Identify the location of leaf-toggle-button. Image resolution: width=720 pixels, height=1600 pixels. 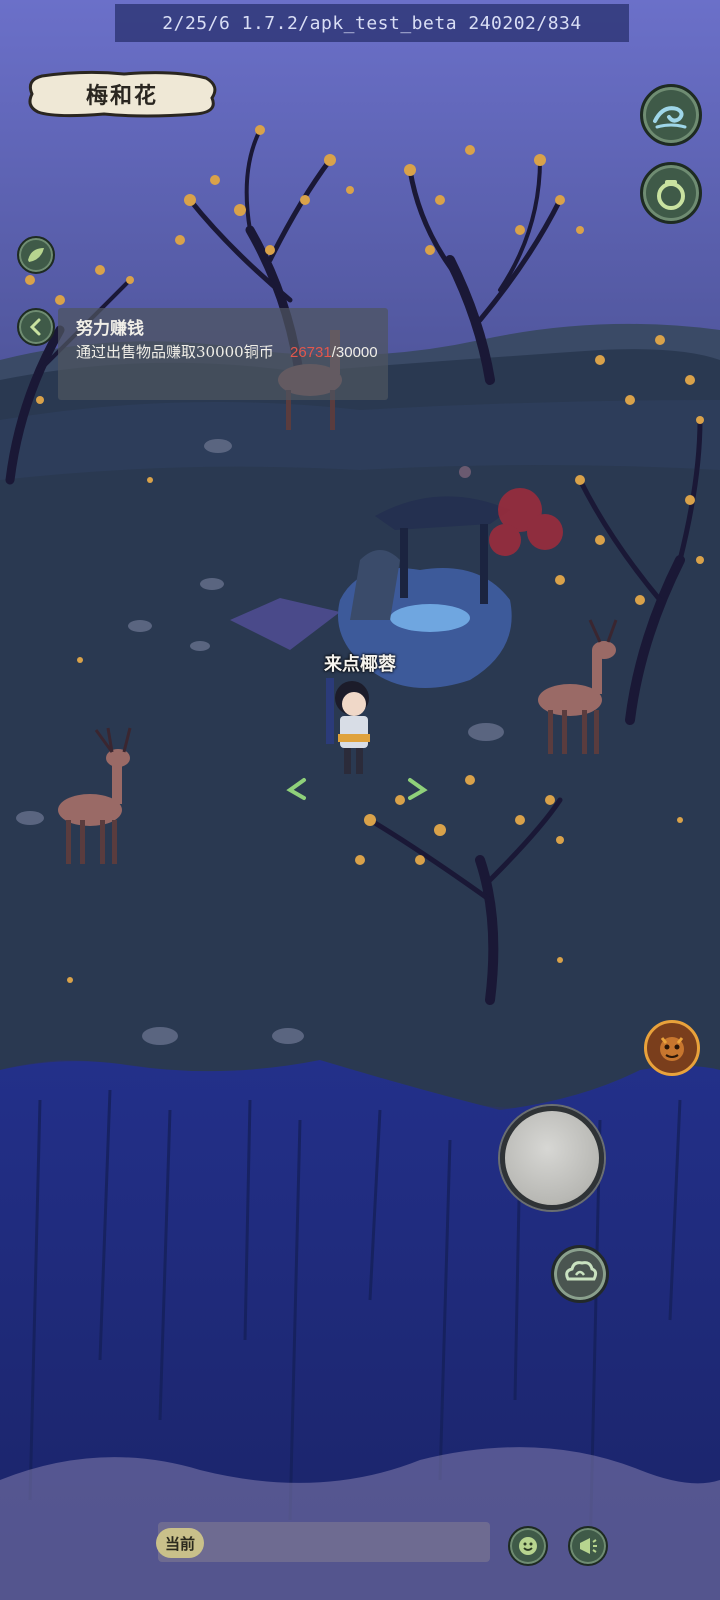
(36, 255).